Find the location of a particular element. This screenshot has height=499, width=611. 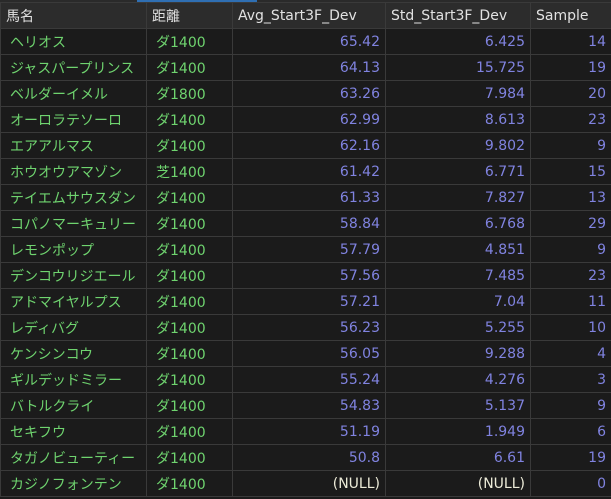

sample-cell: 3 is located at coordinates (570, 379).